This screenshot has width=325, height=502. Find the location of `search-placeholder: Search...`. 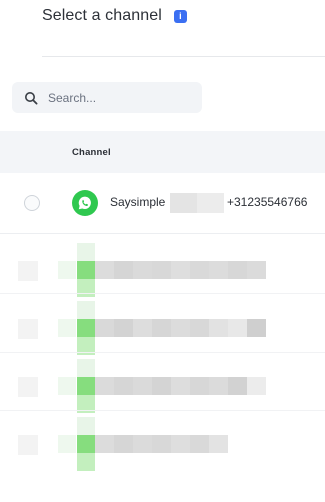

search-placeholder: Search... is located at coordinates (72, 97).